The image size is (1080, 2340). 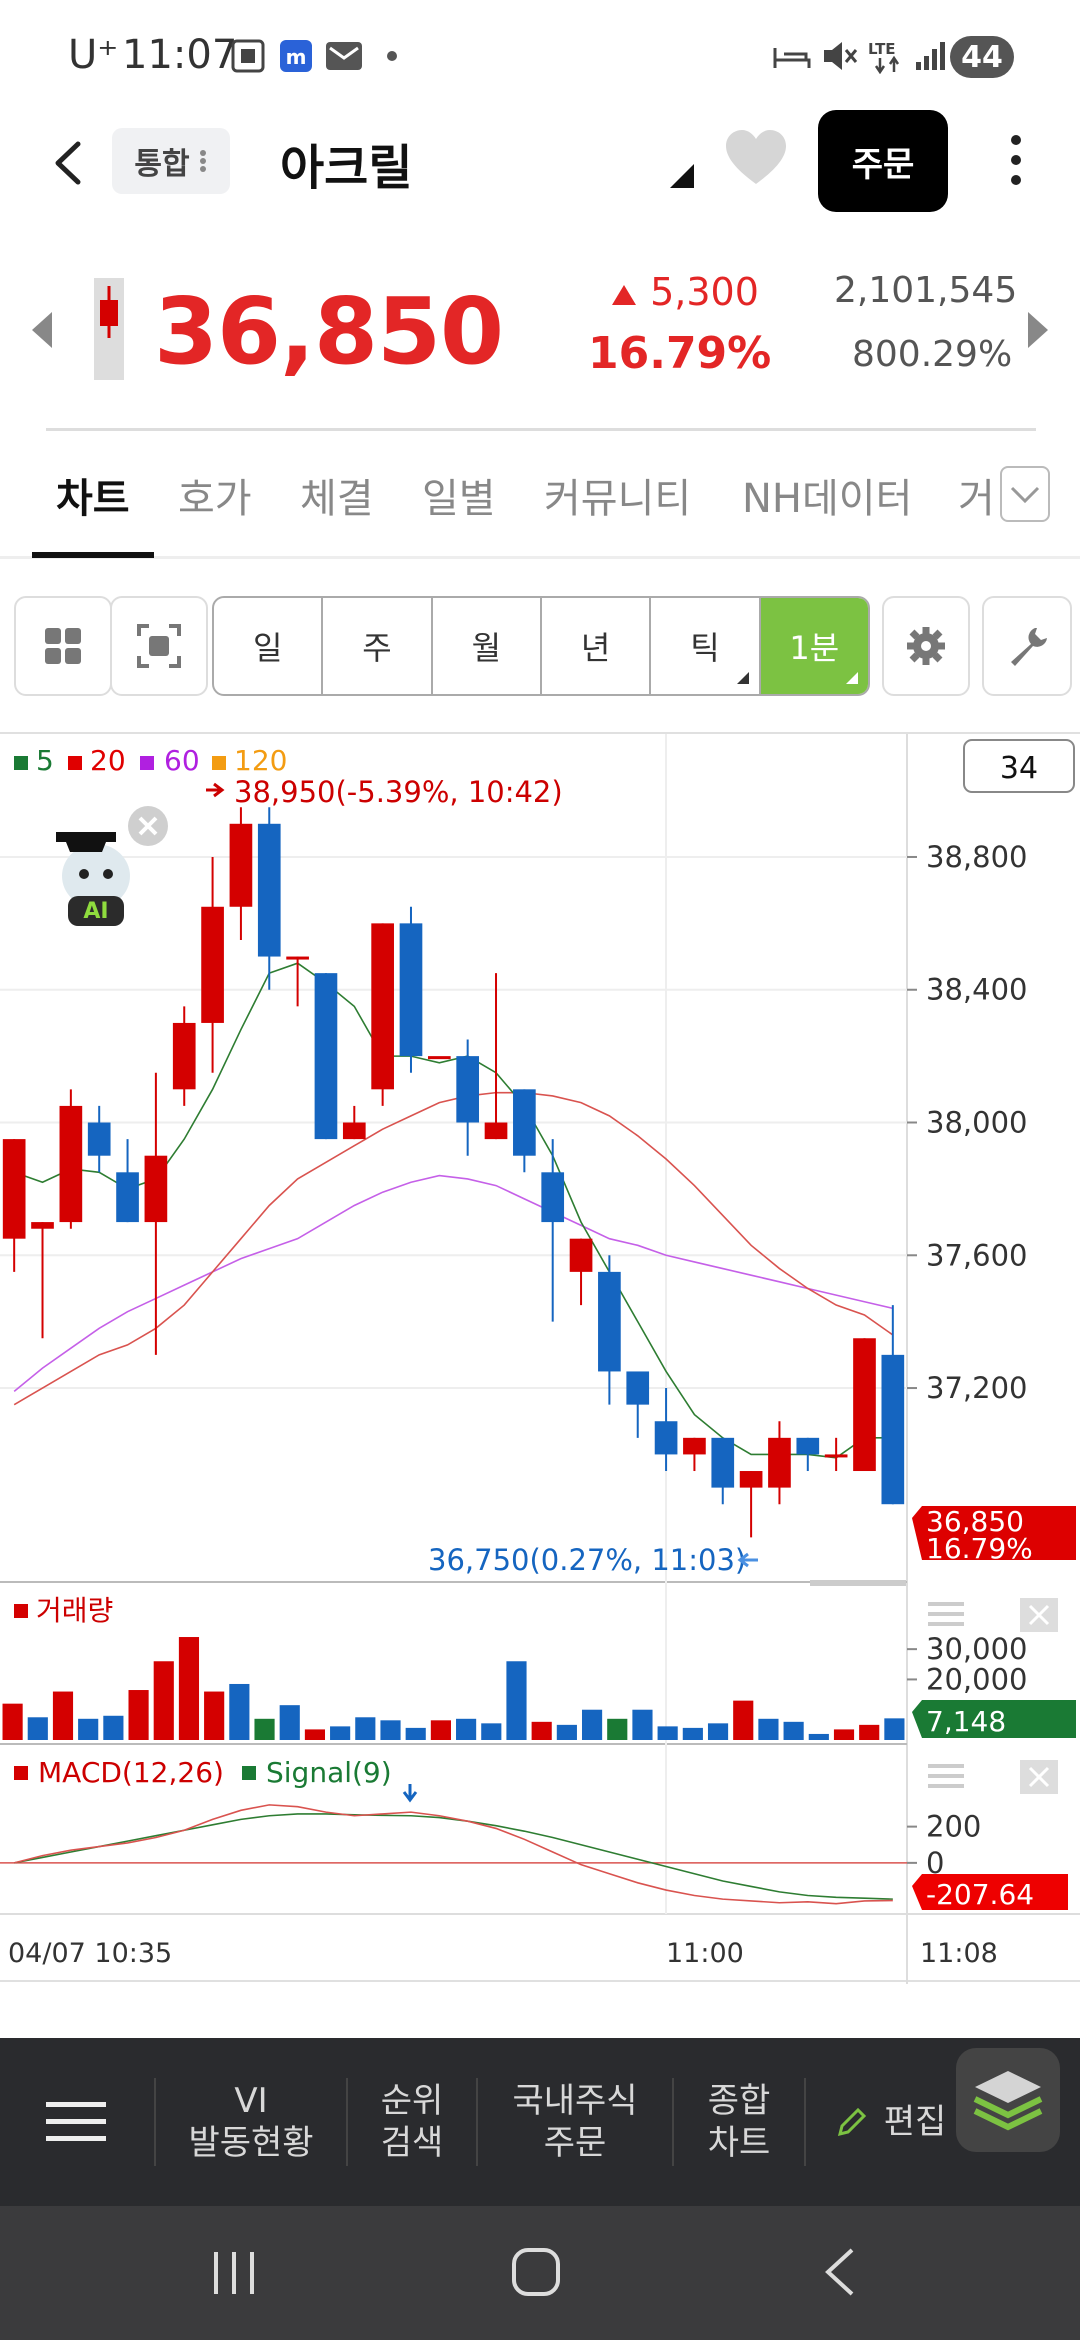 What do you see at coordinates (575, 2122) in the screenshot?
I see `nav-domestic-order: 국내주식 주문` at bounding box center [575, 2122].